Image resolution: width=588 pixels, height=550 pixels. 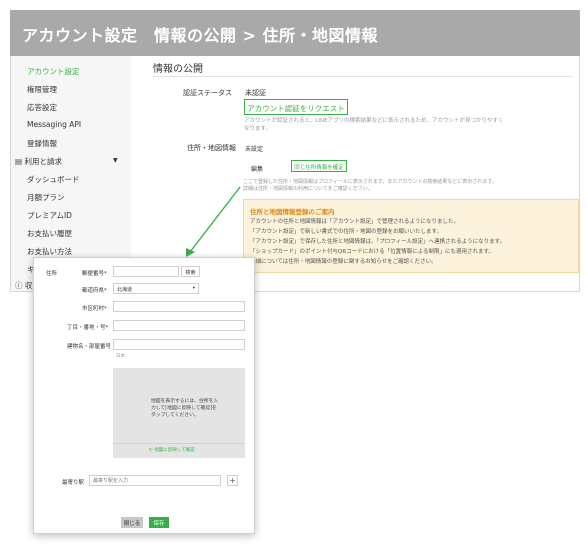 I want to click on nearest-station-input, so click(x=155, y=480).